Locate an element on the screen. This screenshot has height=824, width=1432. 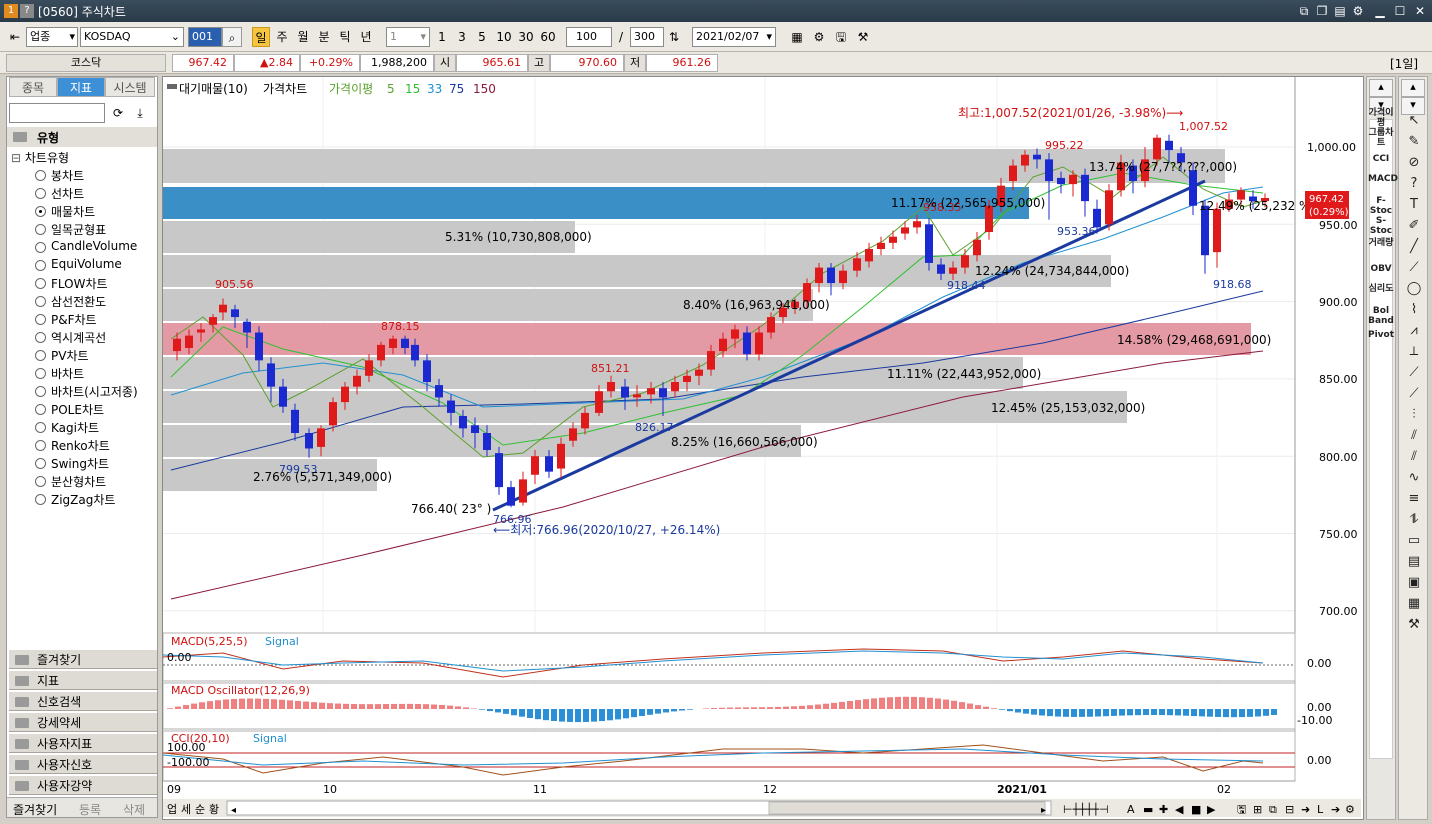
count-input: 100 is located at coordinates (589, 37).